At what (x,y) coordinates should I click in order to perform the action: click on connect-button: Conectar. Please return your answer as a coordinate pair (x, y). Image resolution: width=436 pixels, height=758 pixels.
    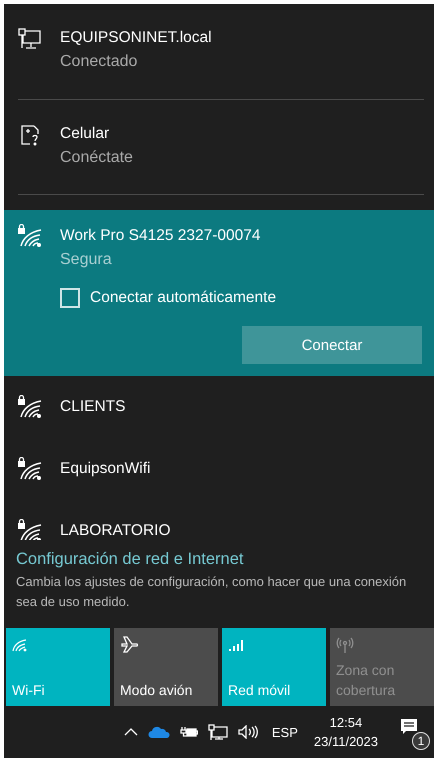
    Looking at the image, I should click on (332, 345).